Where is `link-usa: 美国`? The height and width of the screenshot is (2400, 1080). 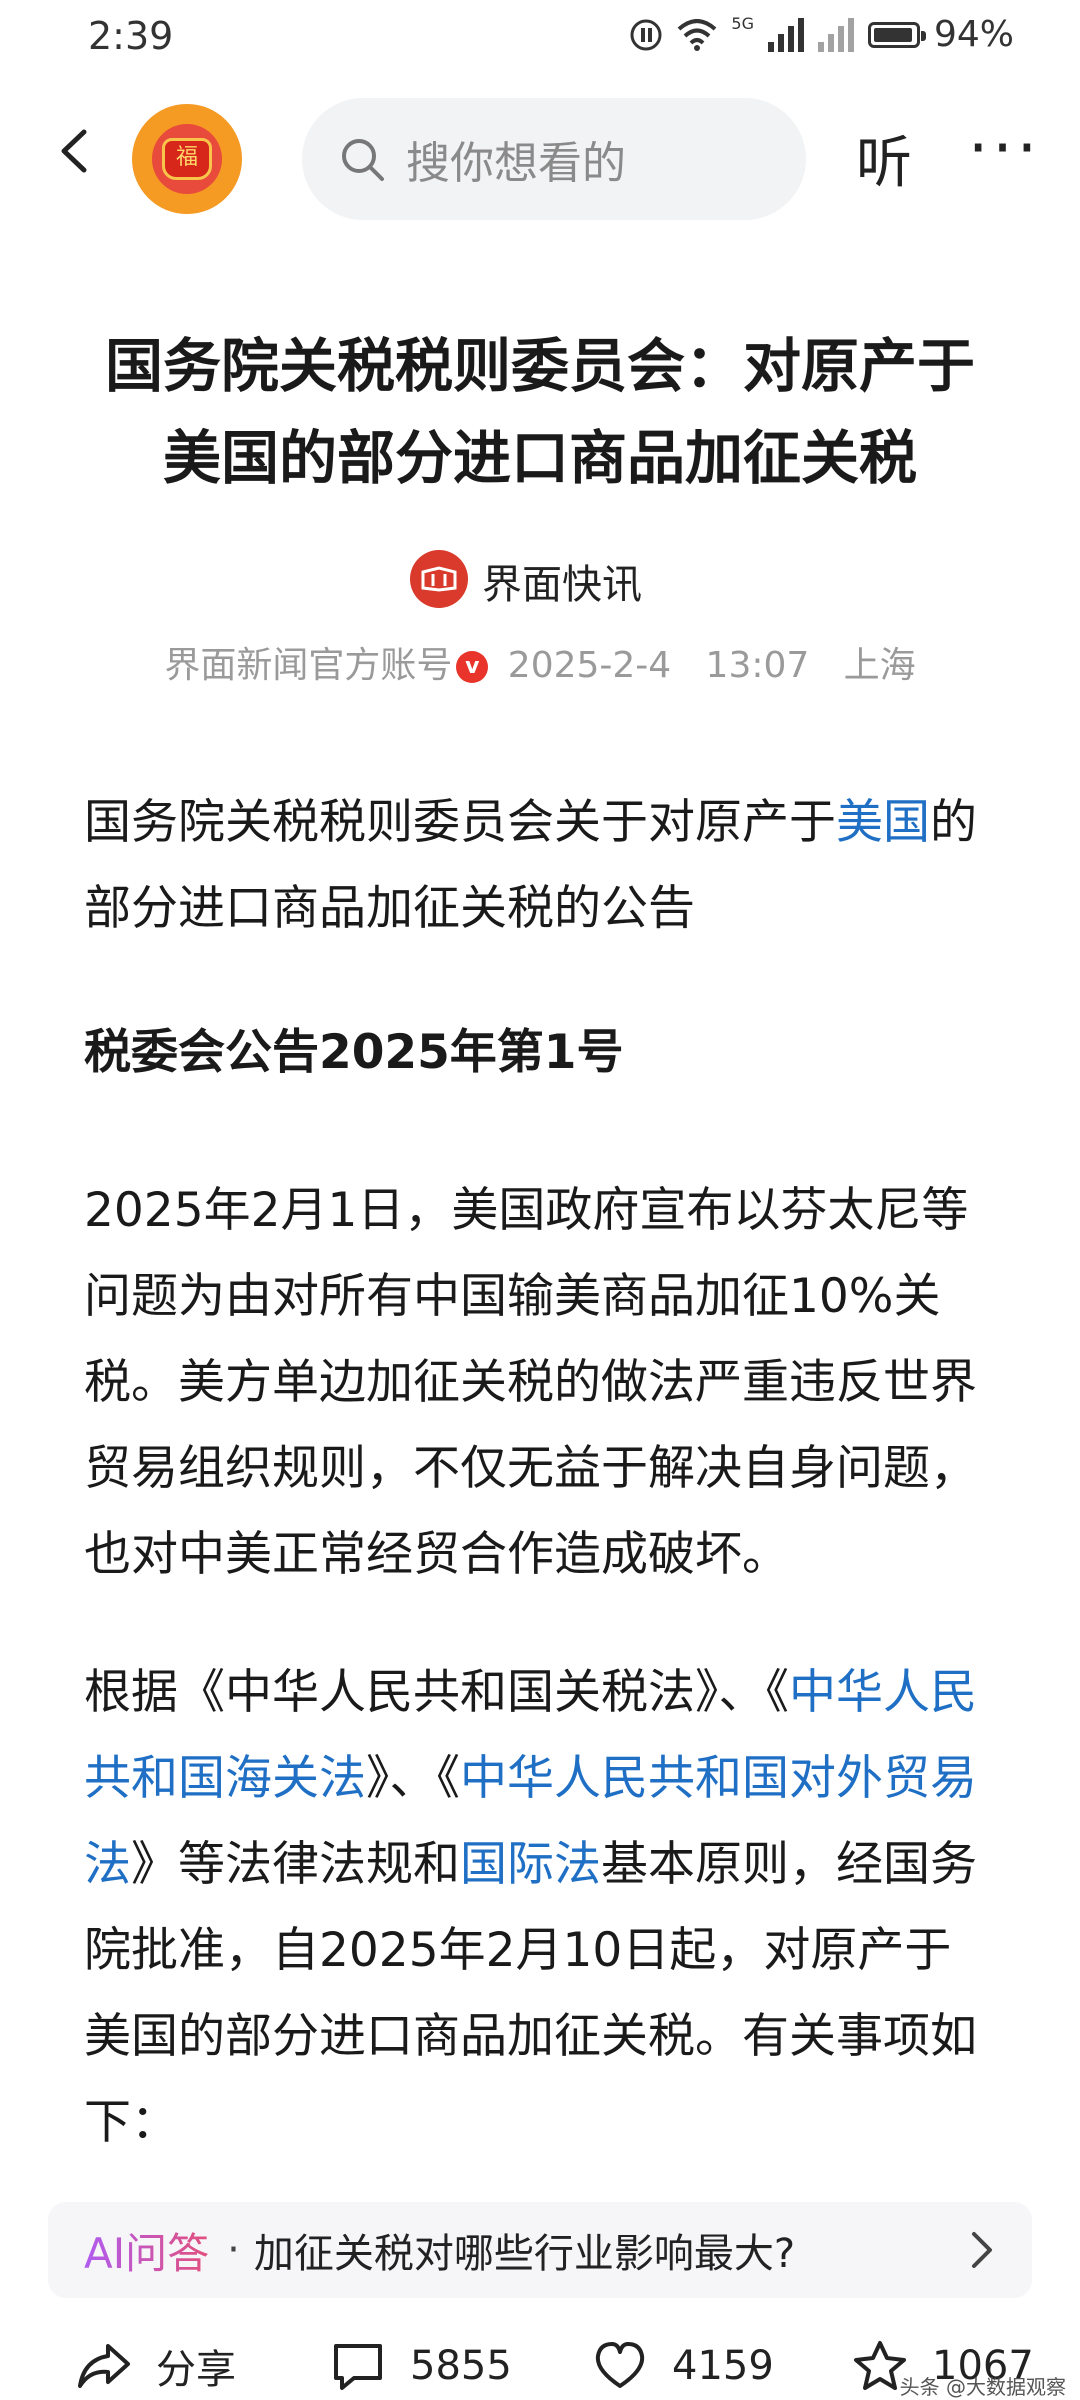
link-usa: 美国 is located at coordinates (883, 822).